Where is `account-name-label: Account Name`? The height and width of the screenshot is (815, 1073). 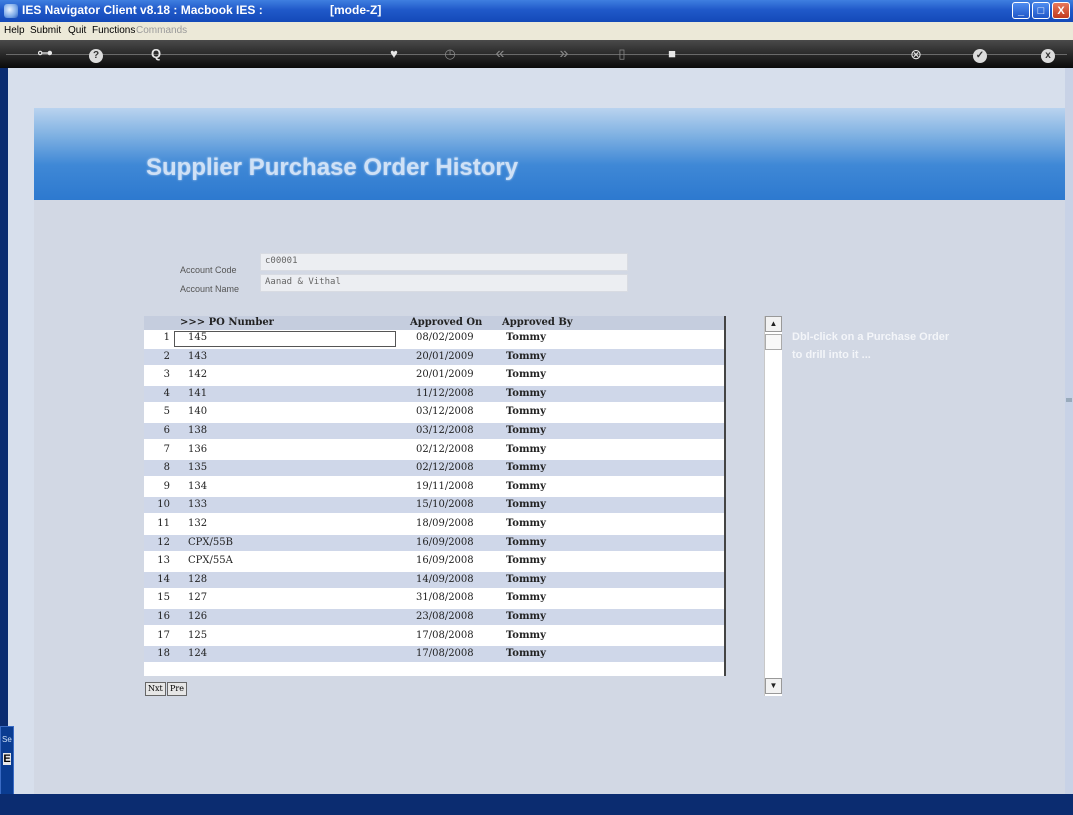
account-name-label: Account Name is located at coordinates (210, 289).